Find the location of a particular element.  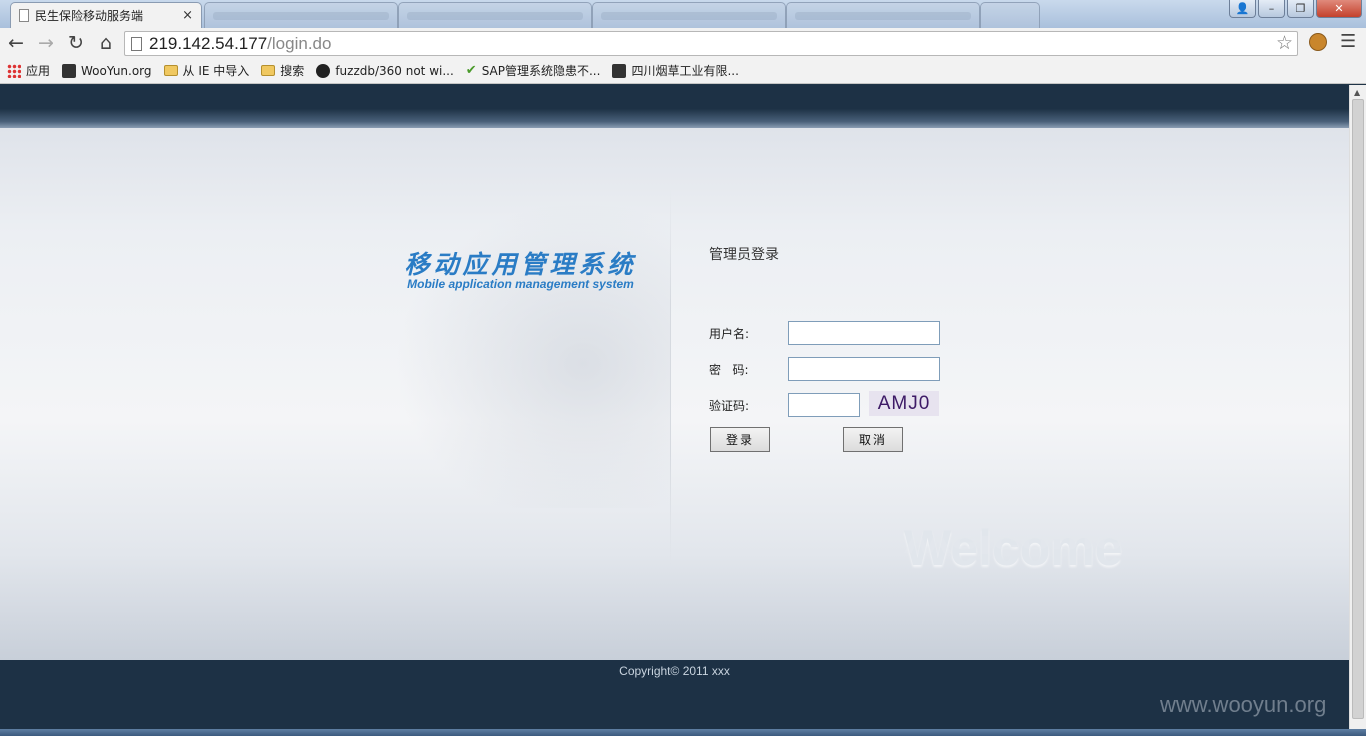

os-taskbar is located at coordinates (683, 732).